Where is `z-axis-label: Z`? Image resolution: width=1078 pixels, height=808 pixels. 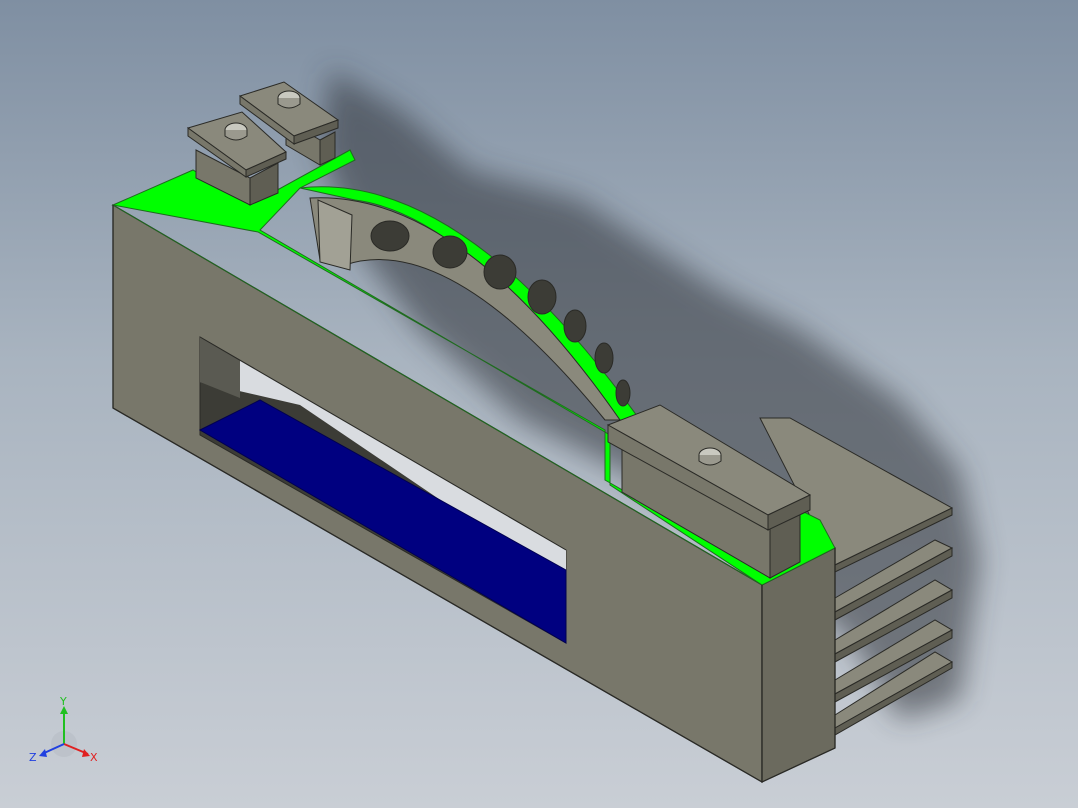 z-axis-label: Z is located at coordinates (33, 757).